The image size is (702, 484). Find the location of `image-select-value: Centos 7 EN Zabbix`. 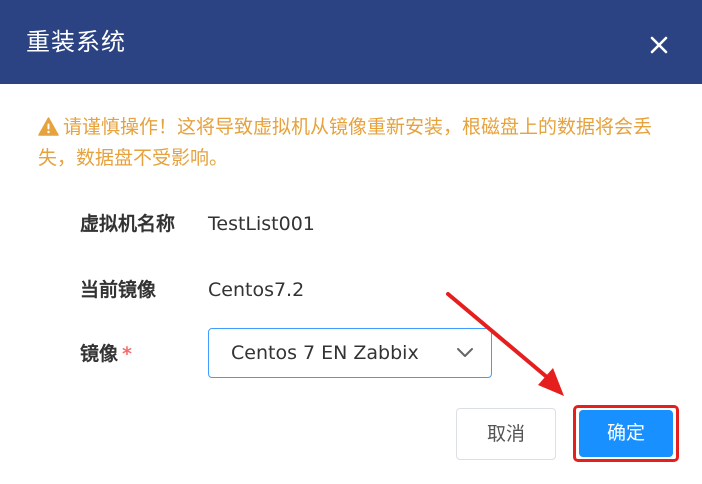

image-select-value: Centos 7 EN Zabbix is located at coordinates (325, 353).